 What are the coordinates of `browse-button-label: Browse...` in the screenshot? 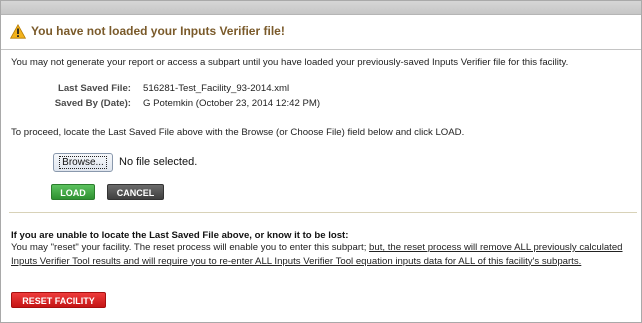 It's located at (83, 162).